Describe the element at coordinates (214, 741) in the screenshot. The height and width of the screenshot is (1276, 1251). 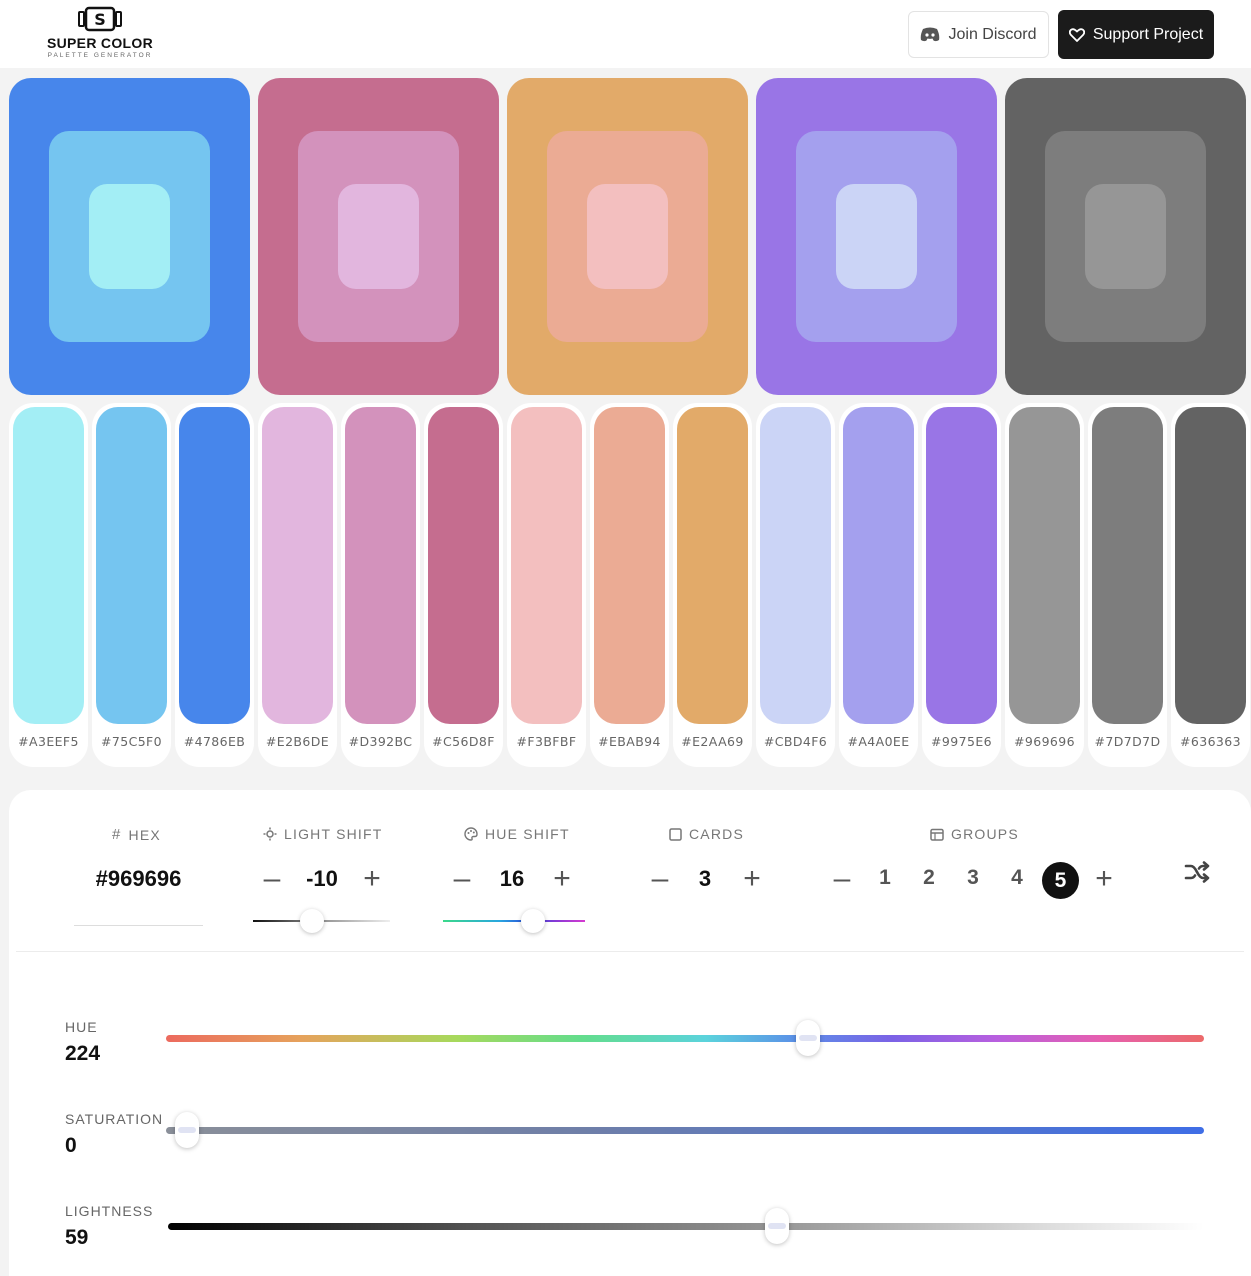
I see `swatch-hex-label: #4786EB` at that location.